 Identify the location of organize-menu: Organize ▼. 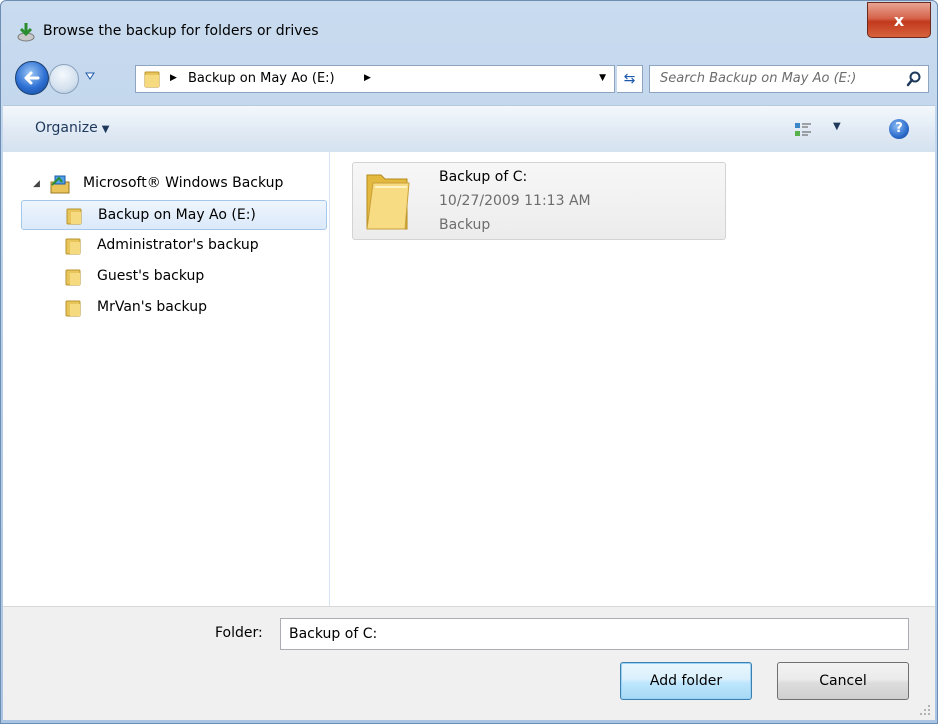
(72, 128).